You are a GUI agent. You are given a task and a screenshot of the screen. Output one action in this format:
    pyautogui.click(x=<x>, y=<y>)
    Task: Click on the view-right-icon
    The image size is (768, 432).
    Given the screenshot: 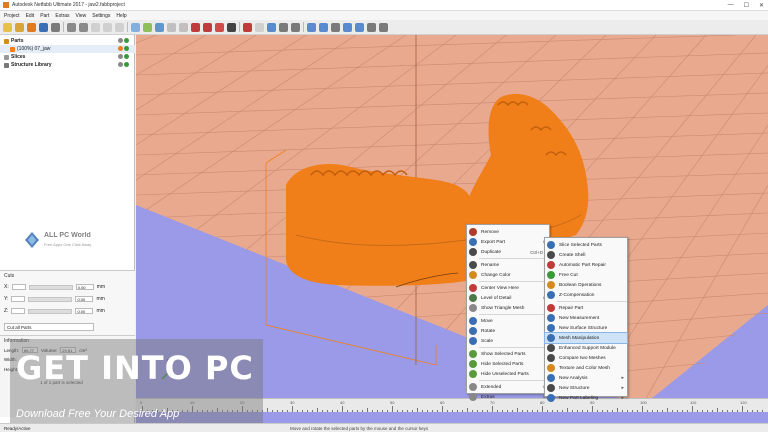 What is the action you would take?
    pyautogui.click(x=347, y=27)
    